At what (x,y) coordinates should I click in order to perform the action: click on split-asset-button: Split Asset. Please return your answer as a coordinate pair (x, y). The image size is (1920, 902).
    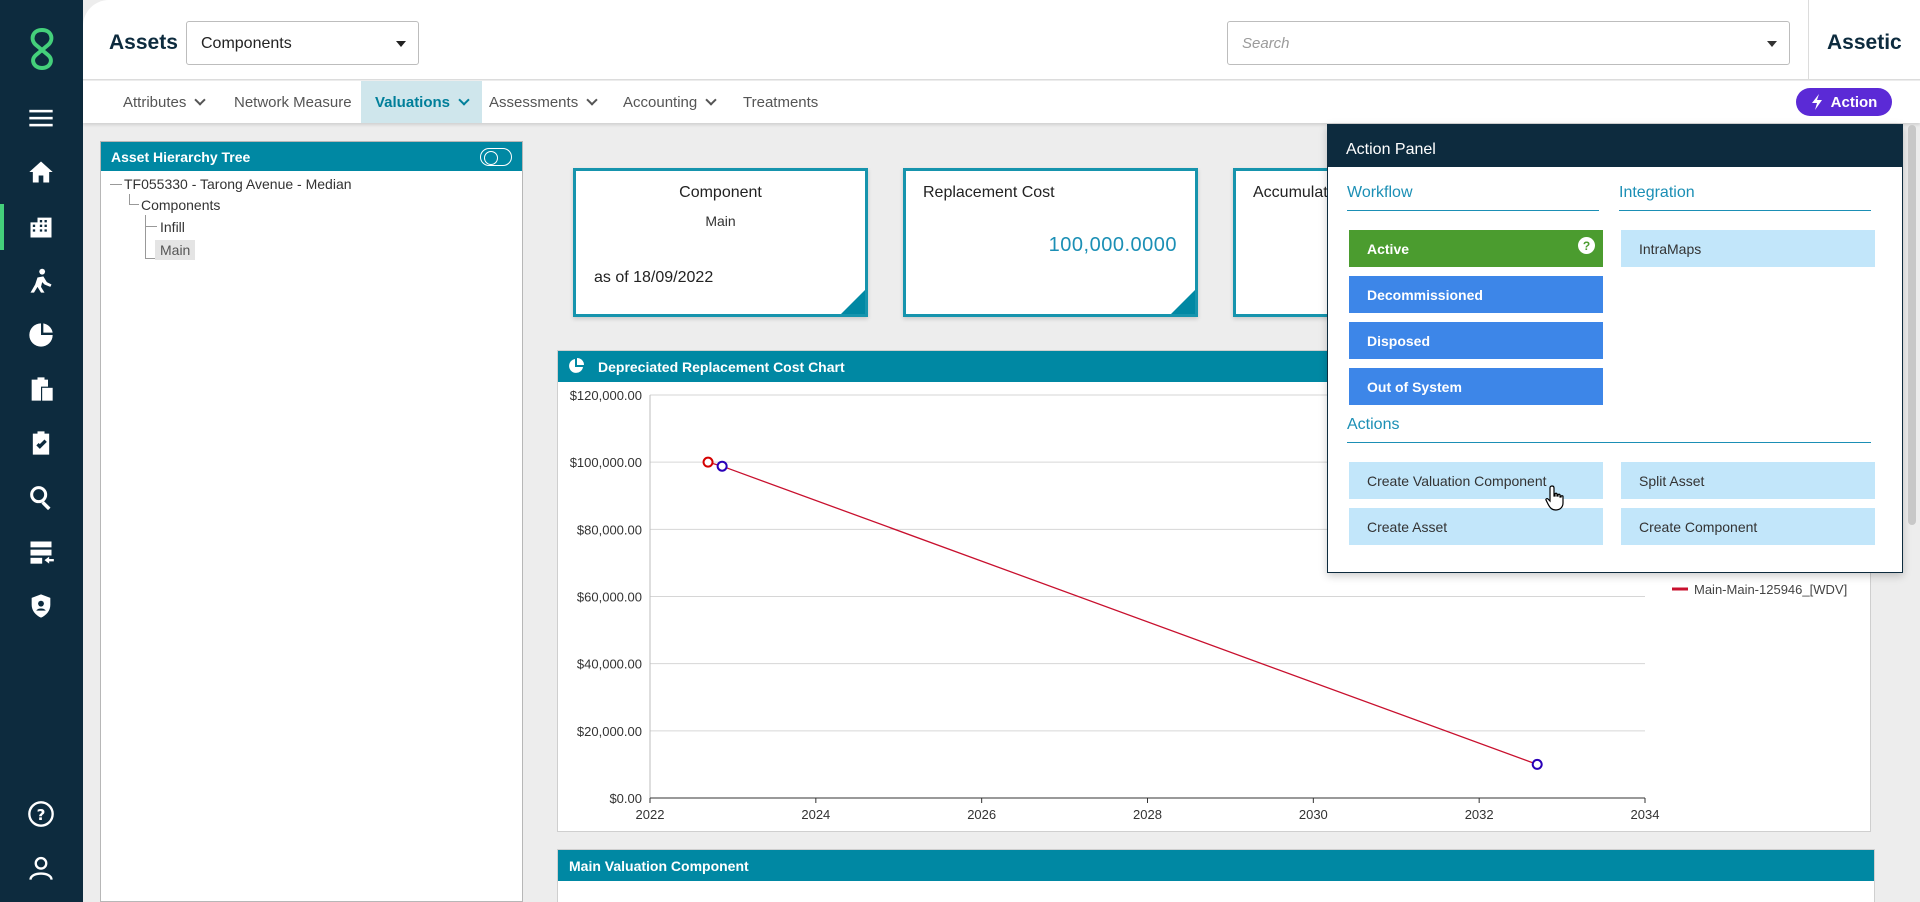
    Looking at the image, I should click on (1748, 480).